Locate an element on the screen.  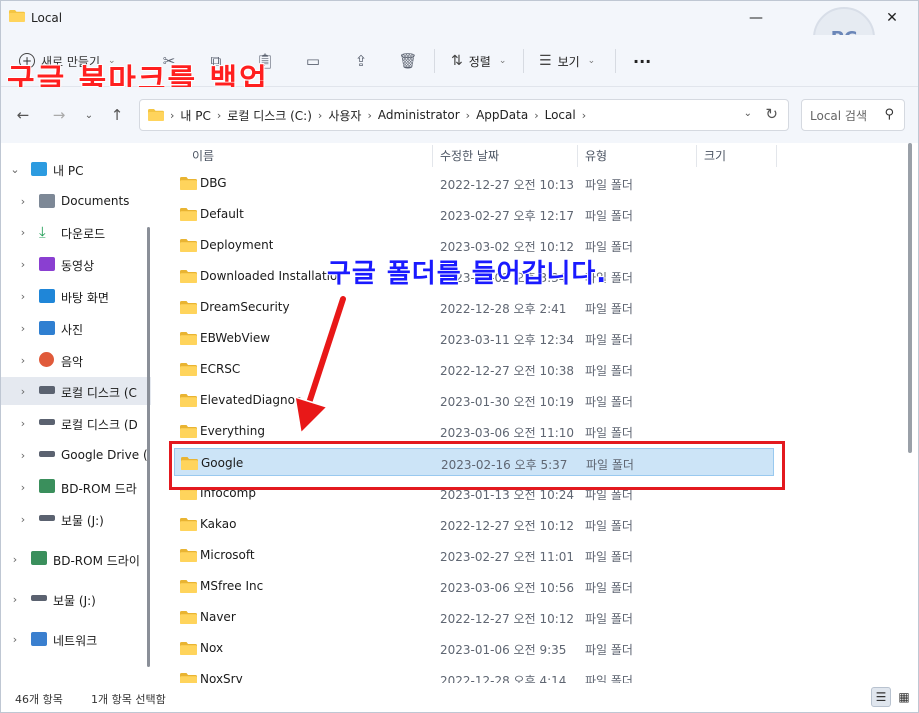
sidebar-item-google-drive: › Google Drive ( is located at coordinates (76, 455).